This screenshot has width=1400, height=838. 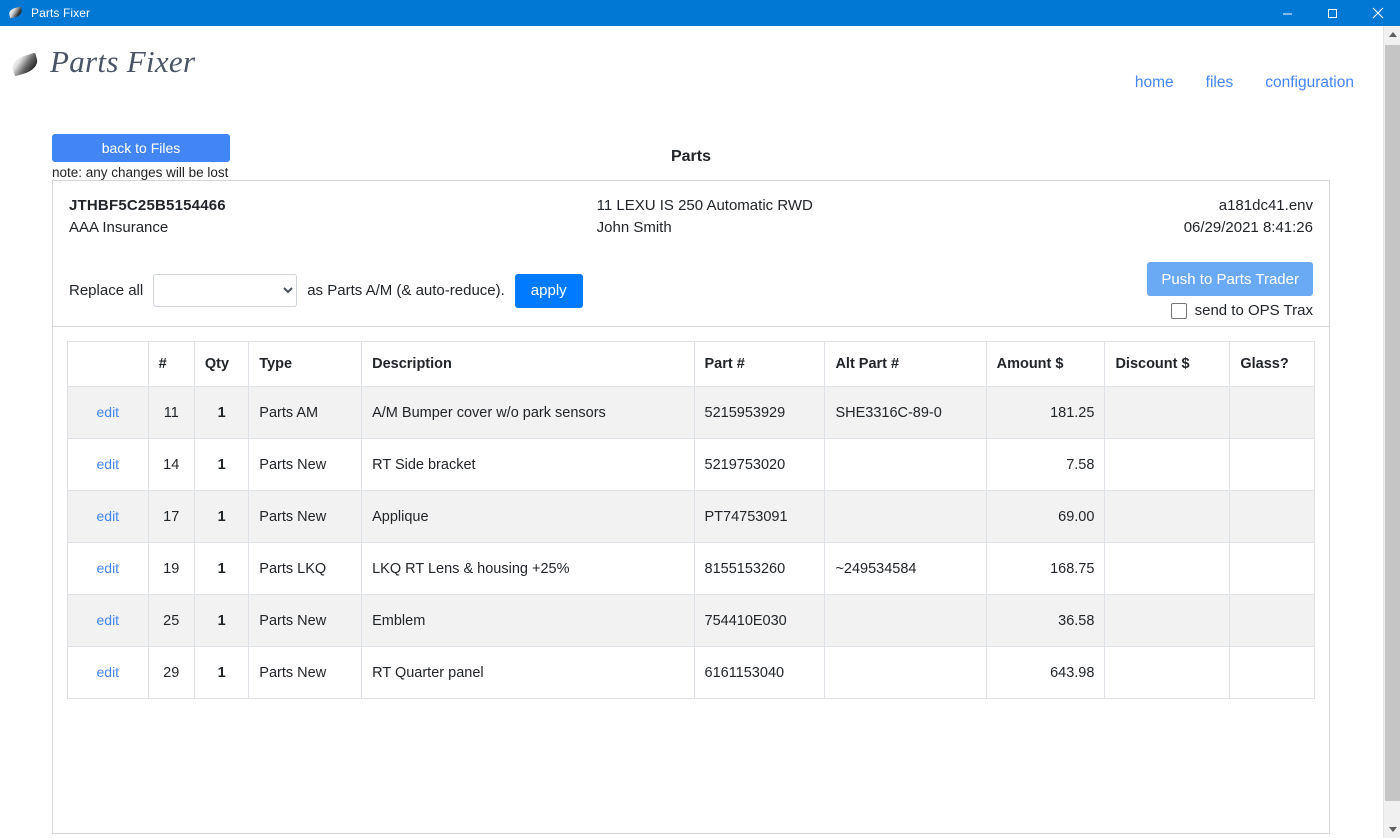 What do you see at coordinates (548, 290) in the screenshot?
I see `apply-button: apply` at bounding box center [548, 290].